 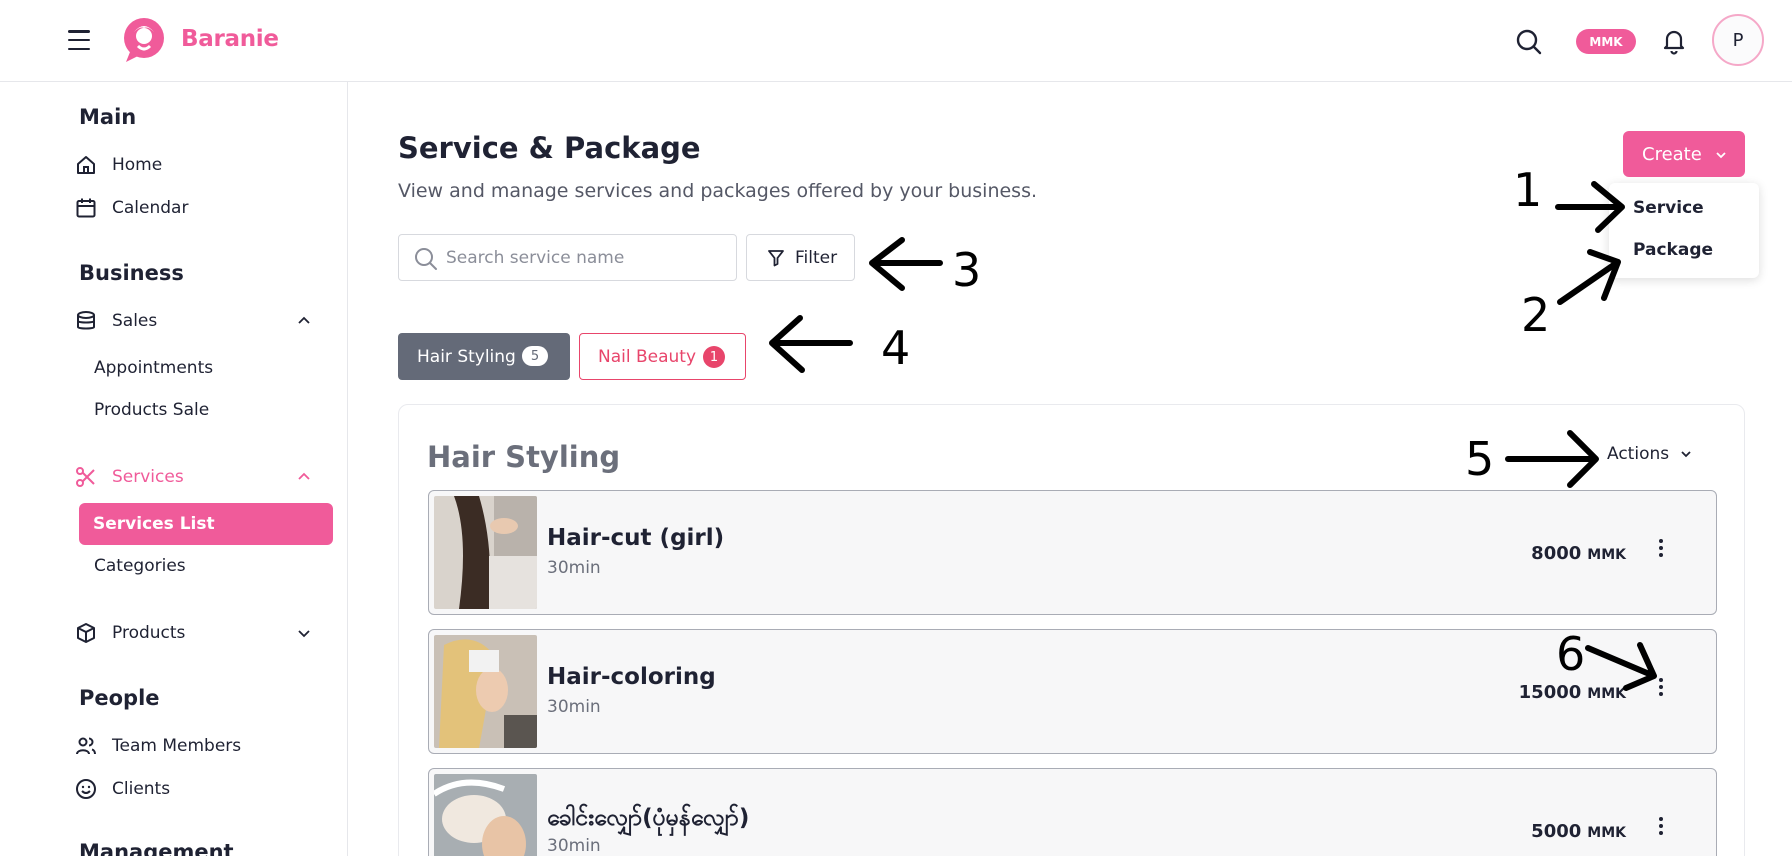 What do you see at coordinates (86, 789) in the screenshot?
I see `smile-icon` at bounding box center [86, 789].